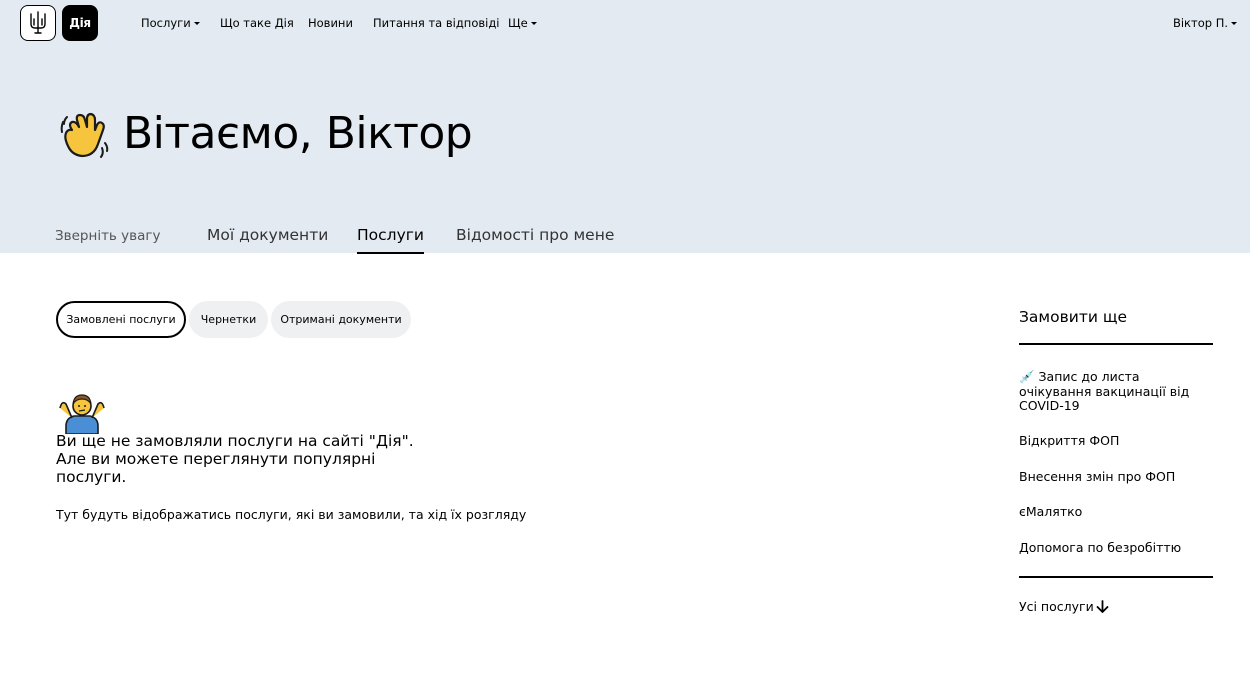 The width and height of the screenshot is (1250, 673). What do you see at coordinates (80, 23) in the screenshot?
I see `diia-logo: Дія` at bounding box center [80, 23].